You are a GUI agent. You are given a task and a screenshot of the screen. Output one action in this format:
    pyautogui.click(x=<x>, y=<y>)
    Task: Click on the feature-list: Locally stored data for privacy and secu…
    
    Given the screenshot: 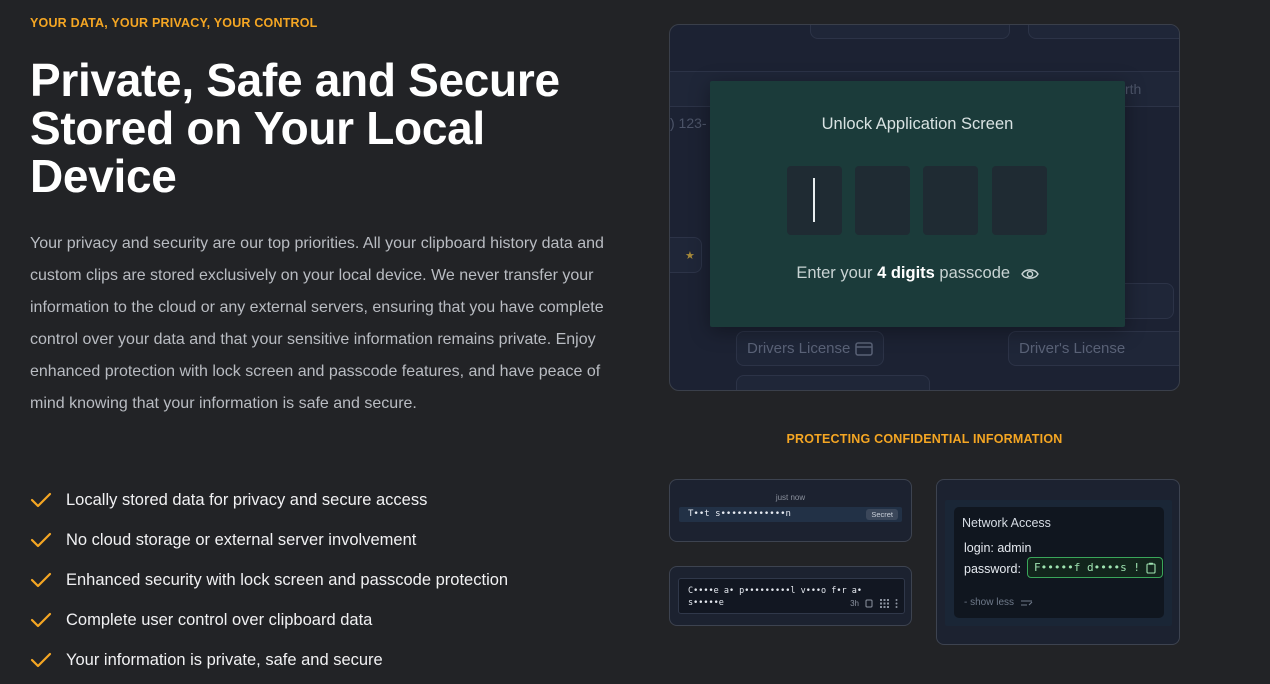 What is the action you would take?
    pyautogui.click(x=269, y=580)
    